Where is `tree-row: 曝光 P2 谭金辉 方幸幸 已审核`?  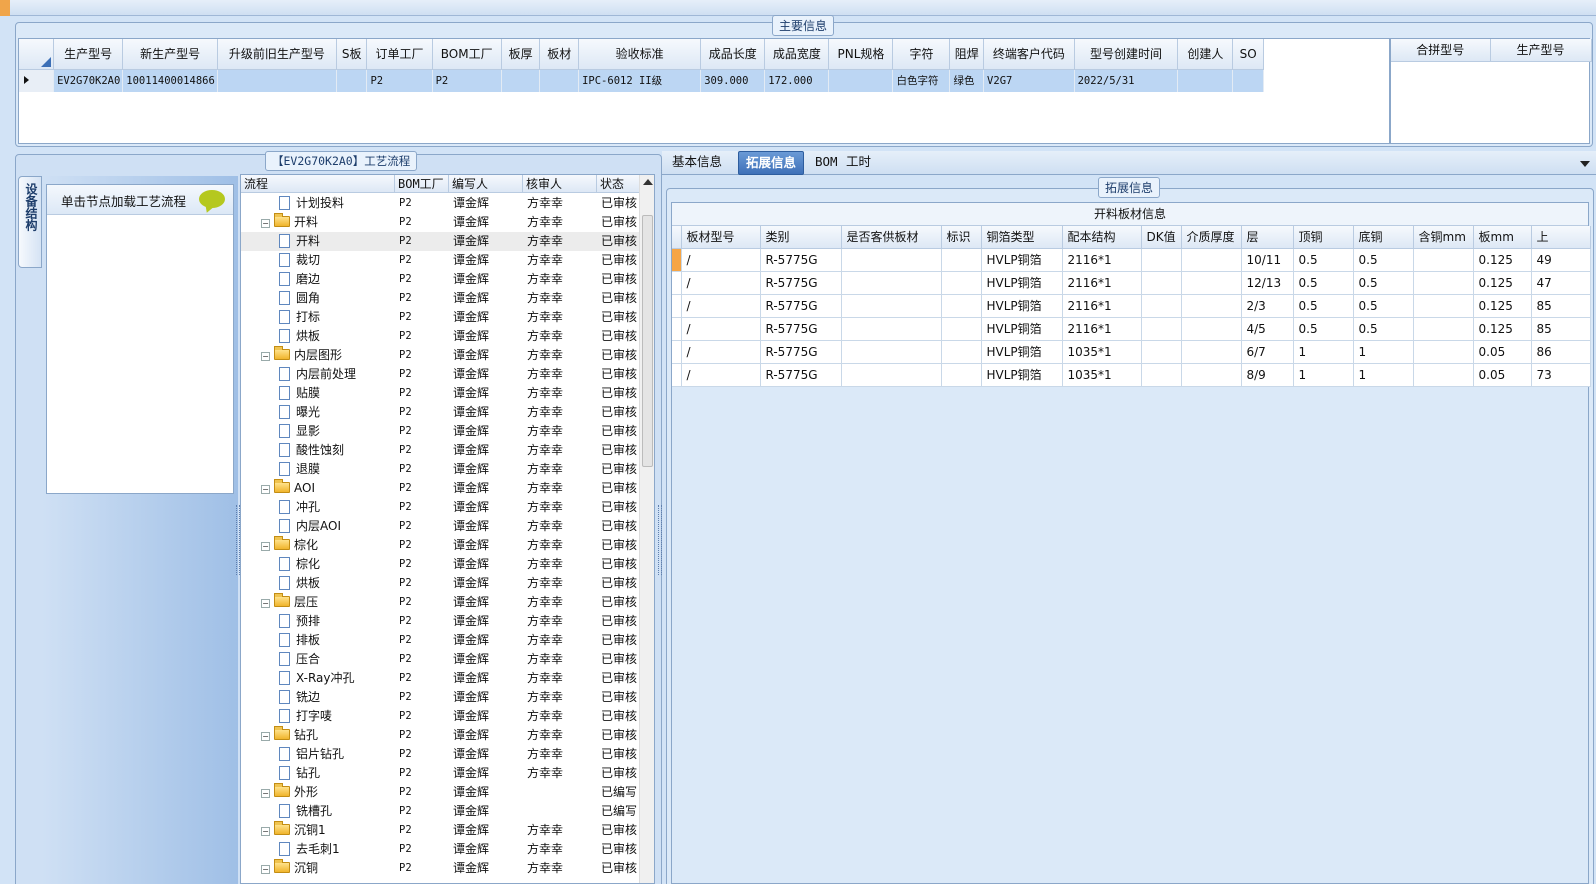 tree-row: 曝光 P2 谭金辉 方幸幸 已审核 is located at coordinates (441, 412).